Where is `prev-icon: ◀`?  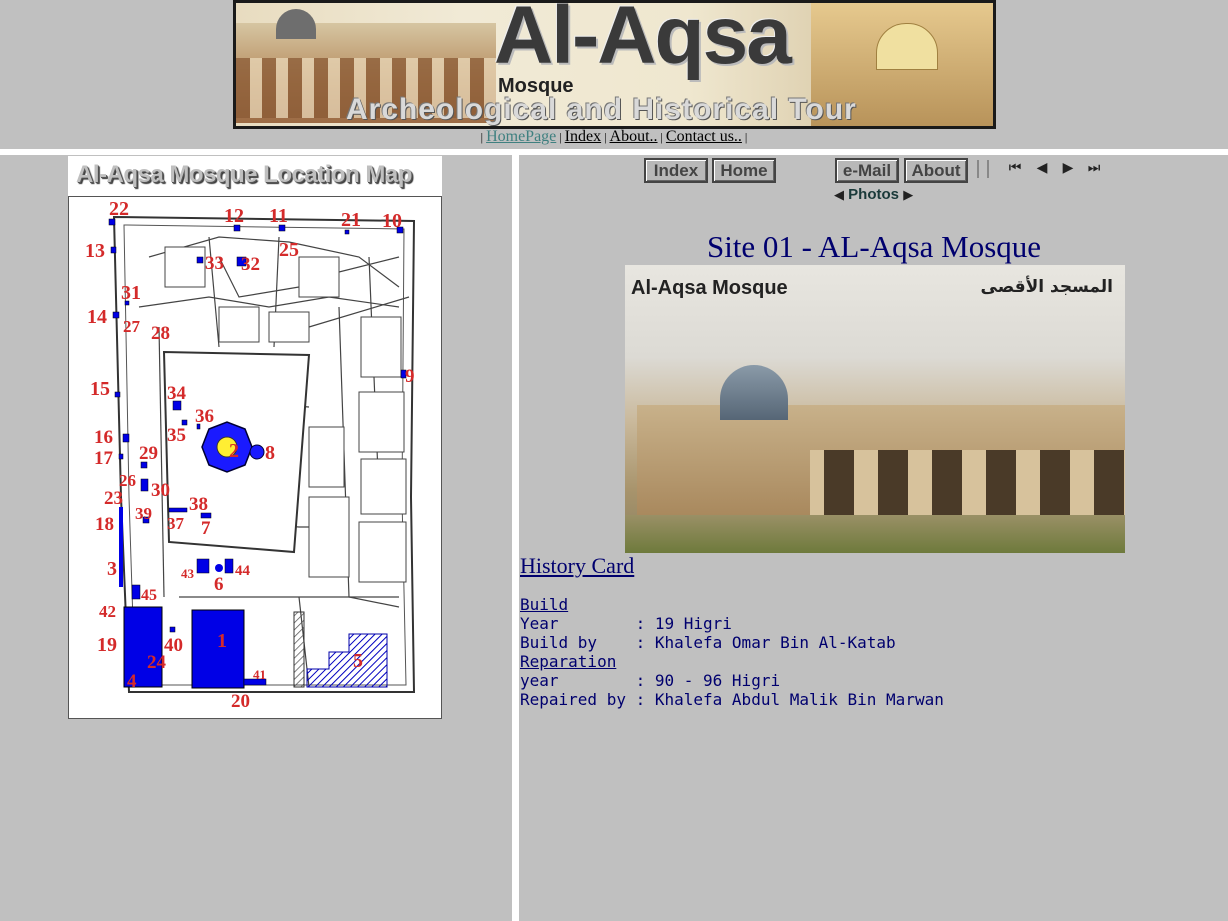 prev-icon: ◀ is located at coordinates (1042, 168).